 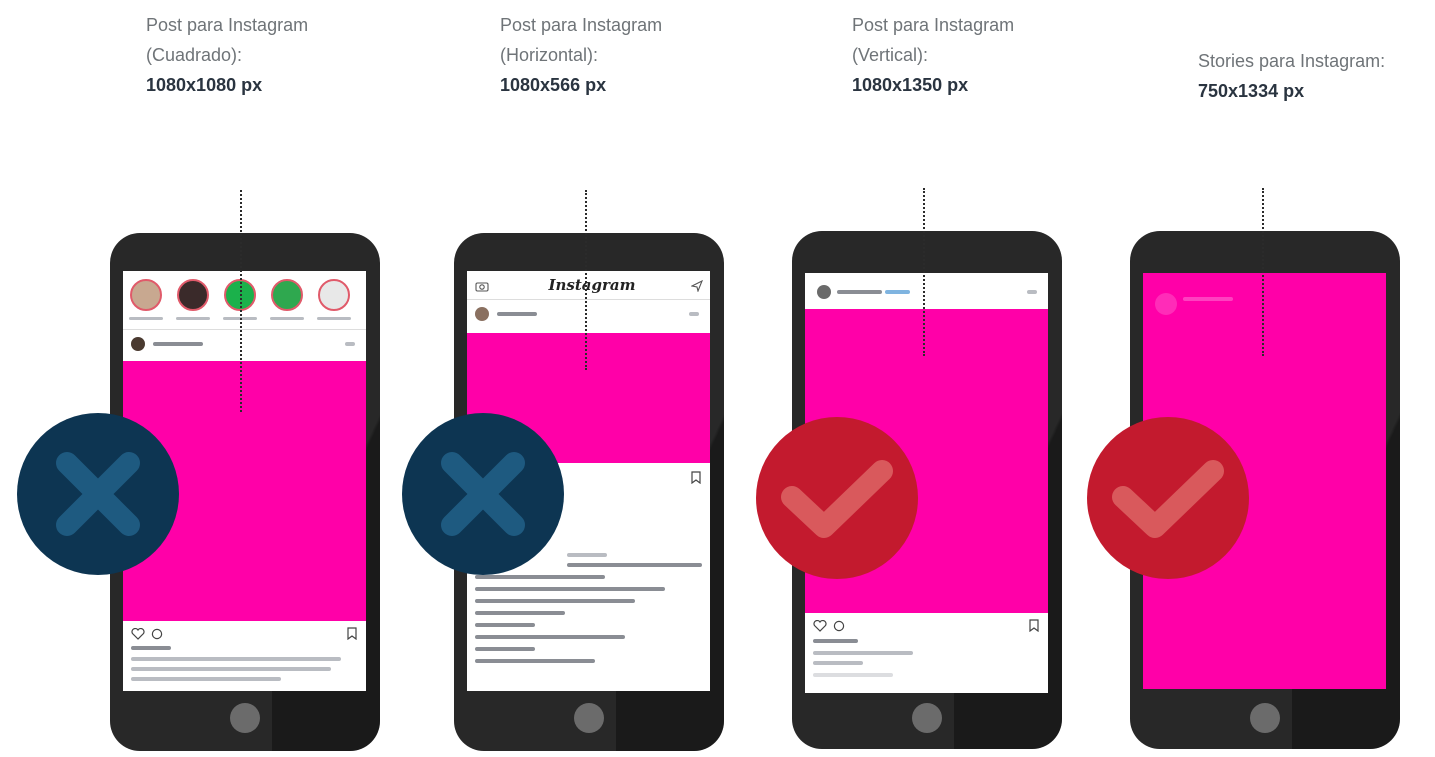 What do you see at coordinates (1251, 91) in the screenshot?
I see `caption-stories-size: 750x1334 px` at bounding box center [1251, 91].